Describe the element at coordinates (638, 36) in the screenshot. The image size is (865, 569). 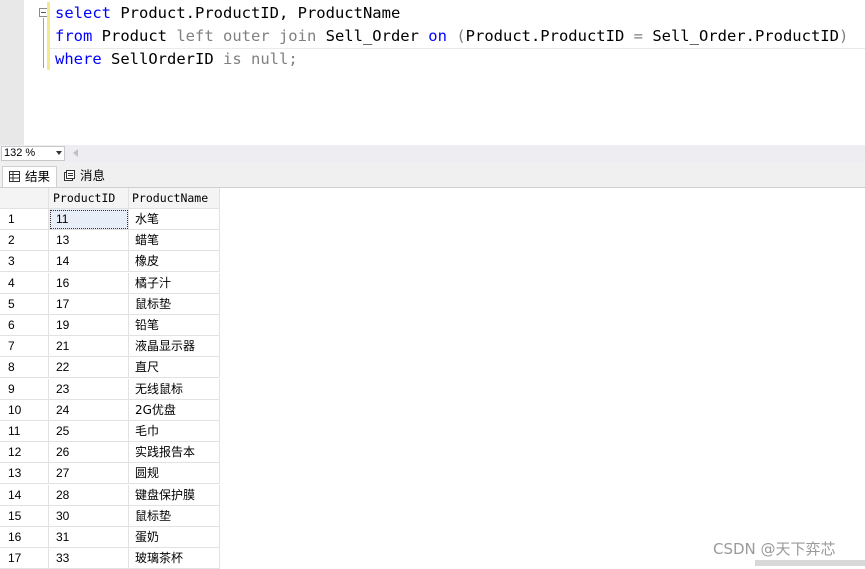
I see `operator: =` at that location.